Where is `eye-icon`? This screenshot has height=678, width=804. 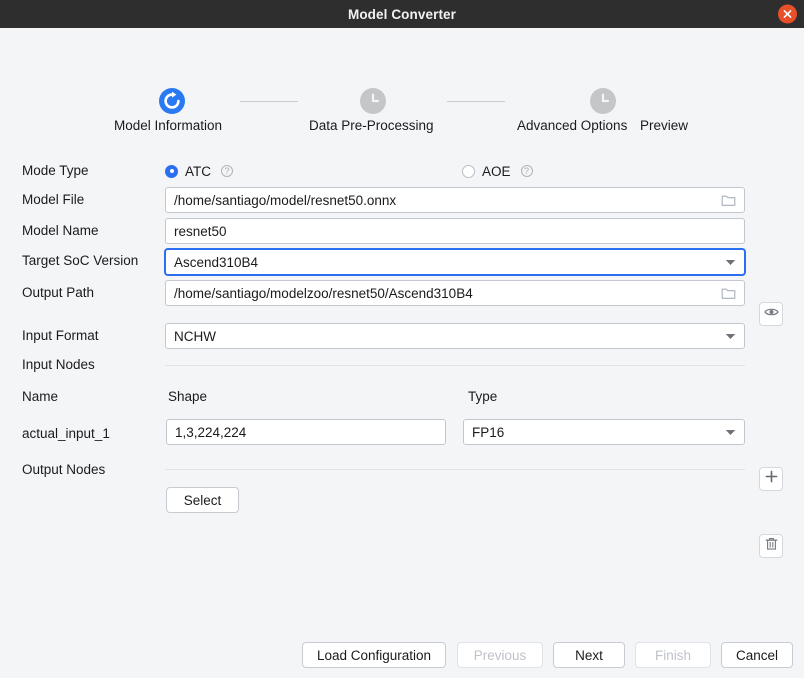
eye-icon is located at coordinates (771, 314).